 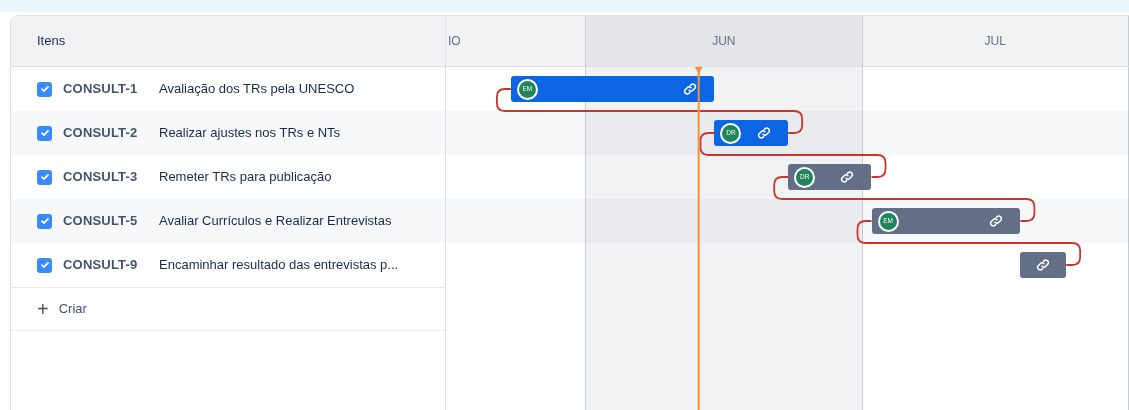 What do you see at coordinates (275, 221) in the screenshot?
I see `issue-summary: Avaliar Currículos e Realizar Entrevistas` at bounding box center [275, 221].